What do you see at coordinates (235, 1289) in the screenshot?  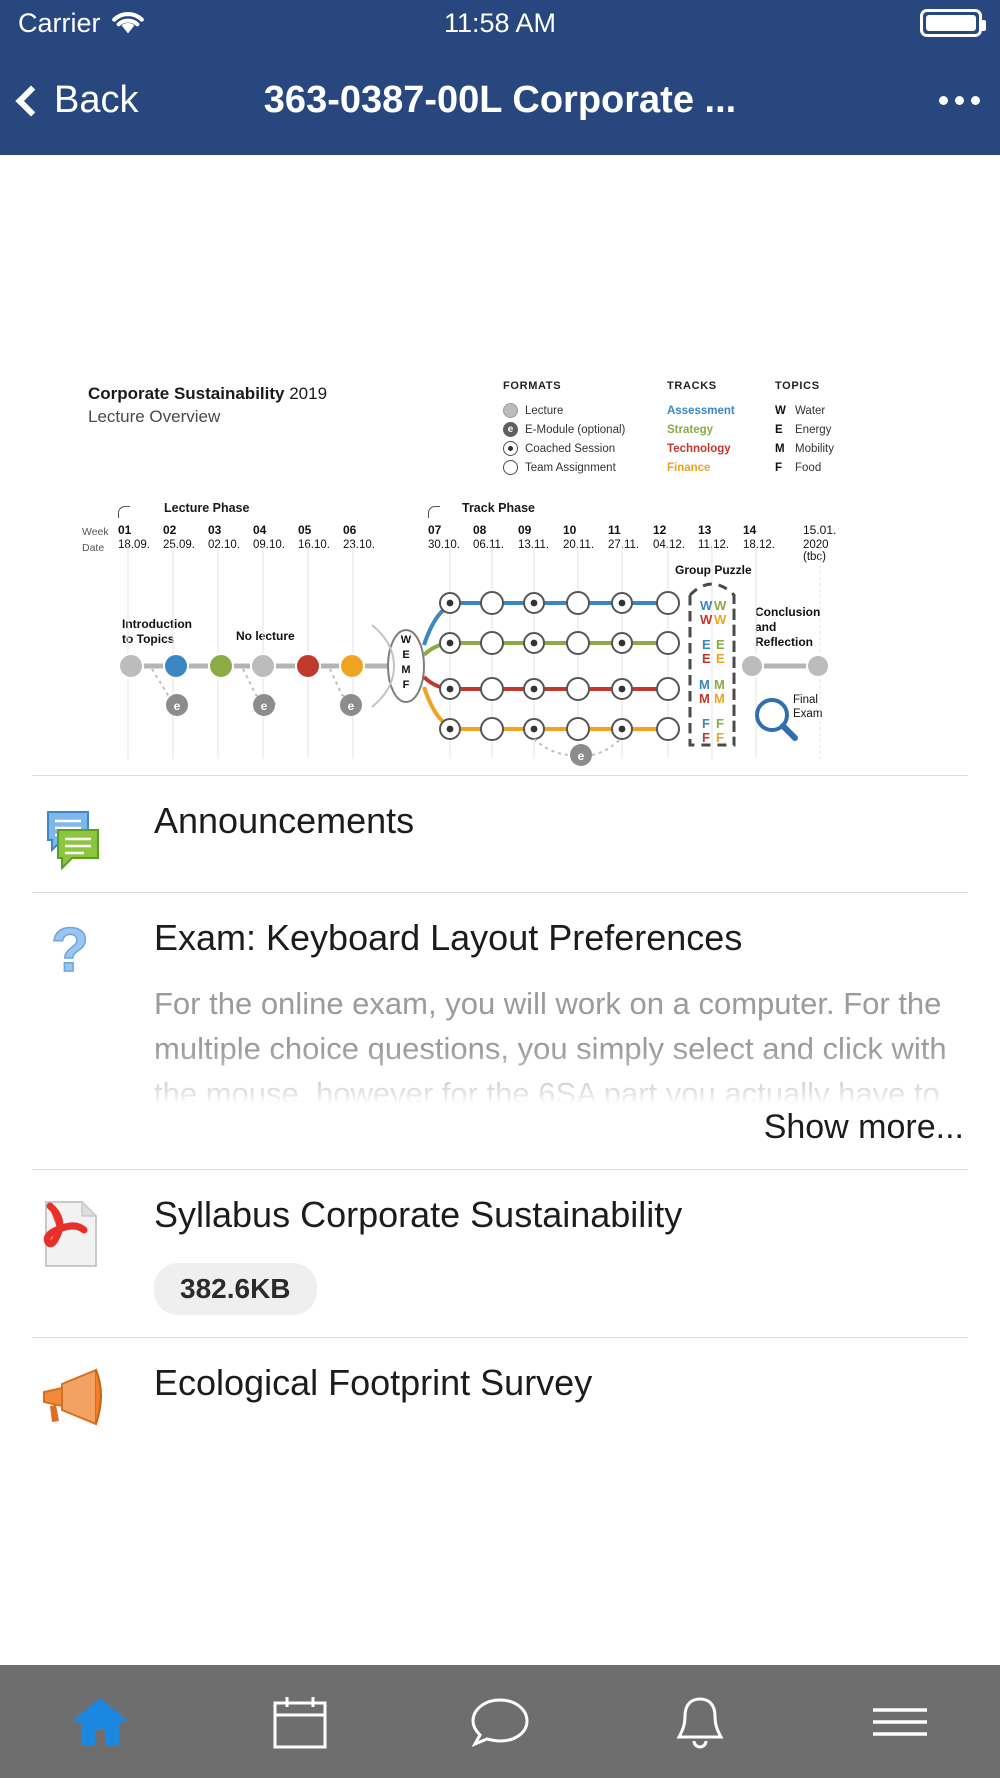 I see `file-size-badge: 382.6KB` at bounding box center [235, 1289].